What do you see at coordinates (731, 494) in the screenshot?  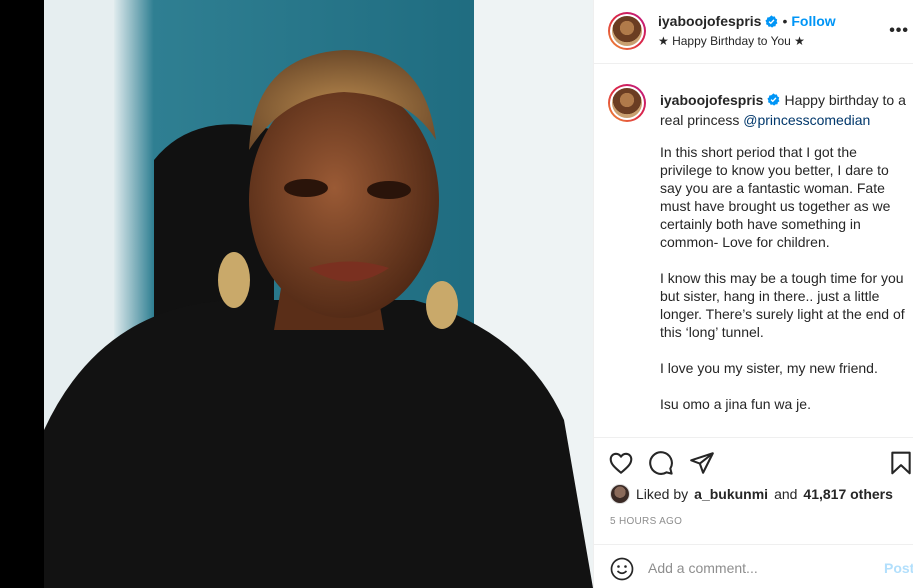 I see `liker-username-link: a_bukunmi` at bounding box center [731, 494].